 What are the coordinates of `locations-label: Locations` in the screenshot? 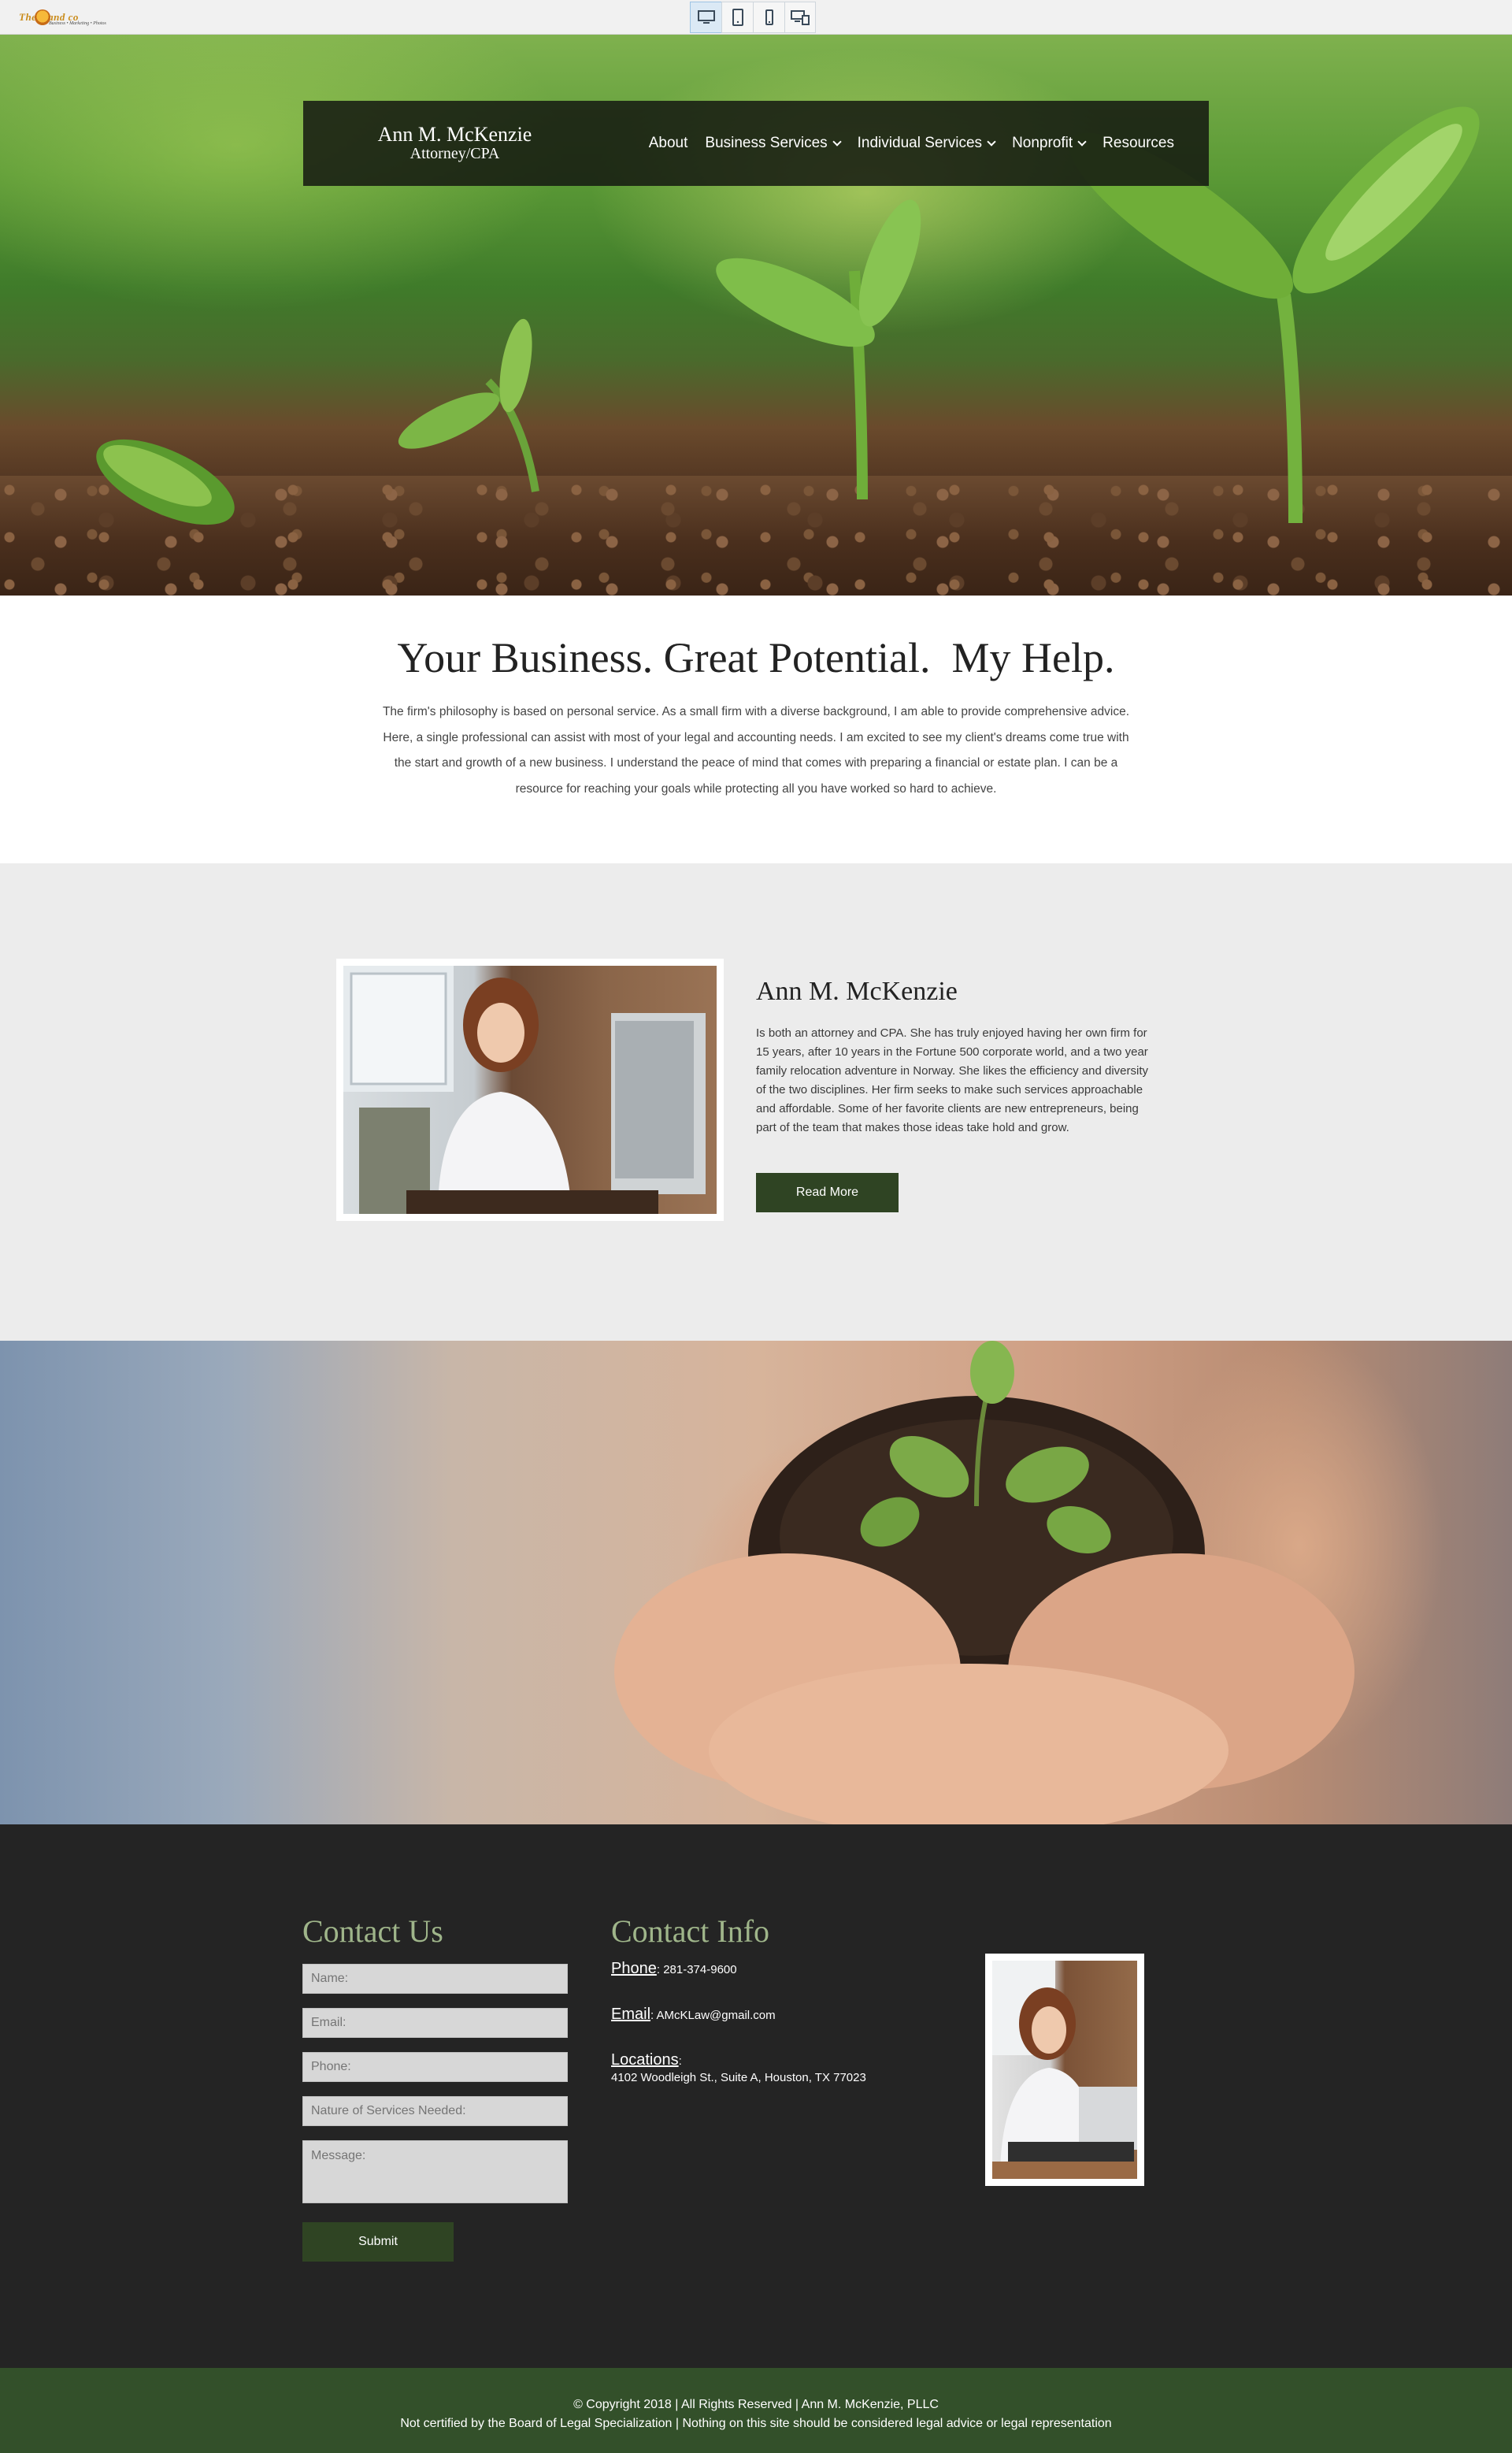 It's located at (645, 2060).